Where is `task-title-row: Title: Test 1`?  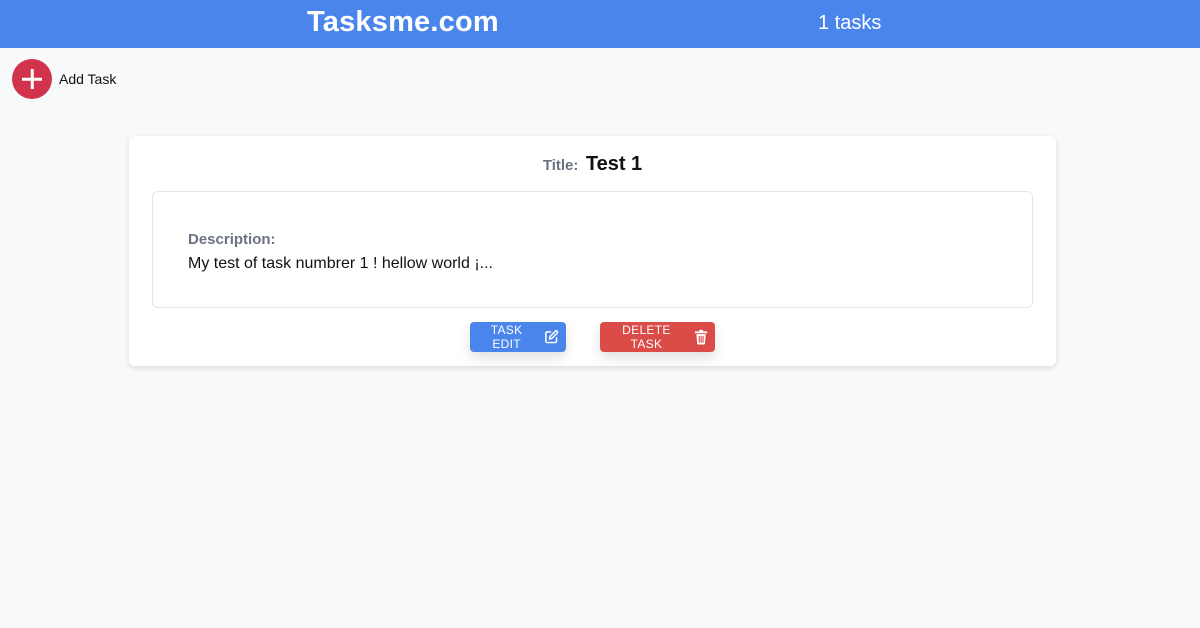
task-title-row: Title: Test 1 is located at coordinates (592, 164).